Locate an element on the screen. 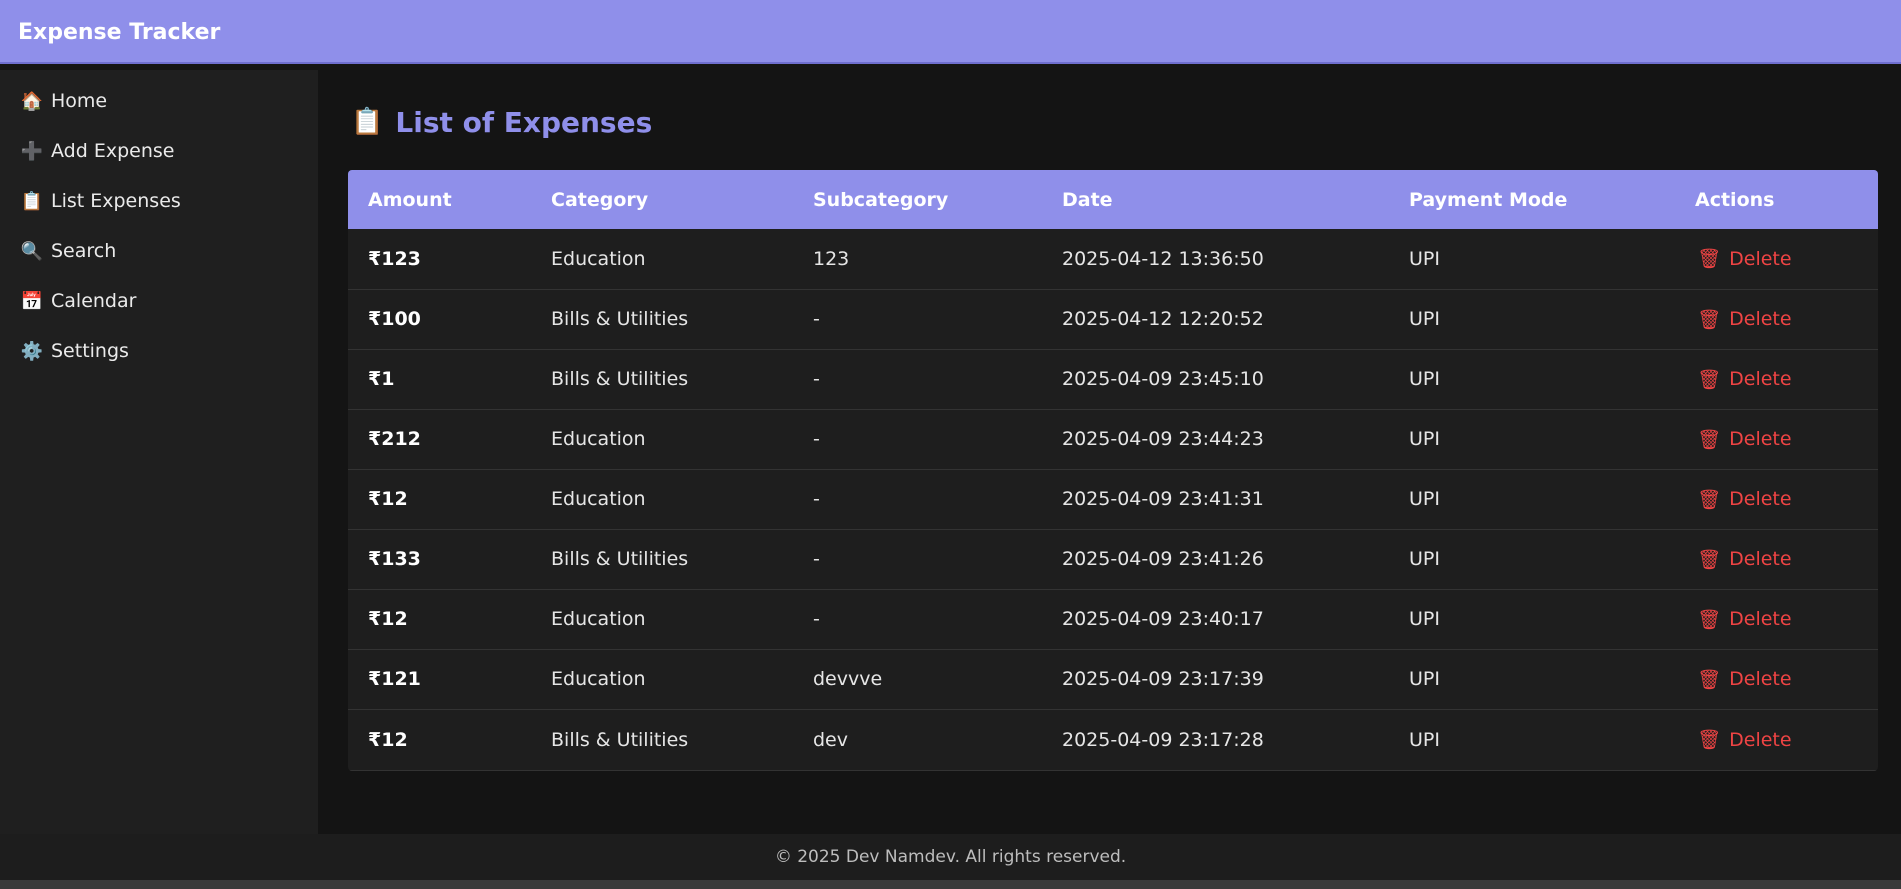 The width and height of the screenshot is (1901, 889). top-bar: Expense Tracker is located at coordinates (950, 32).